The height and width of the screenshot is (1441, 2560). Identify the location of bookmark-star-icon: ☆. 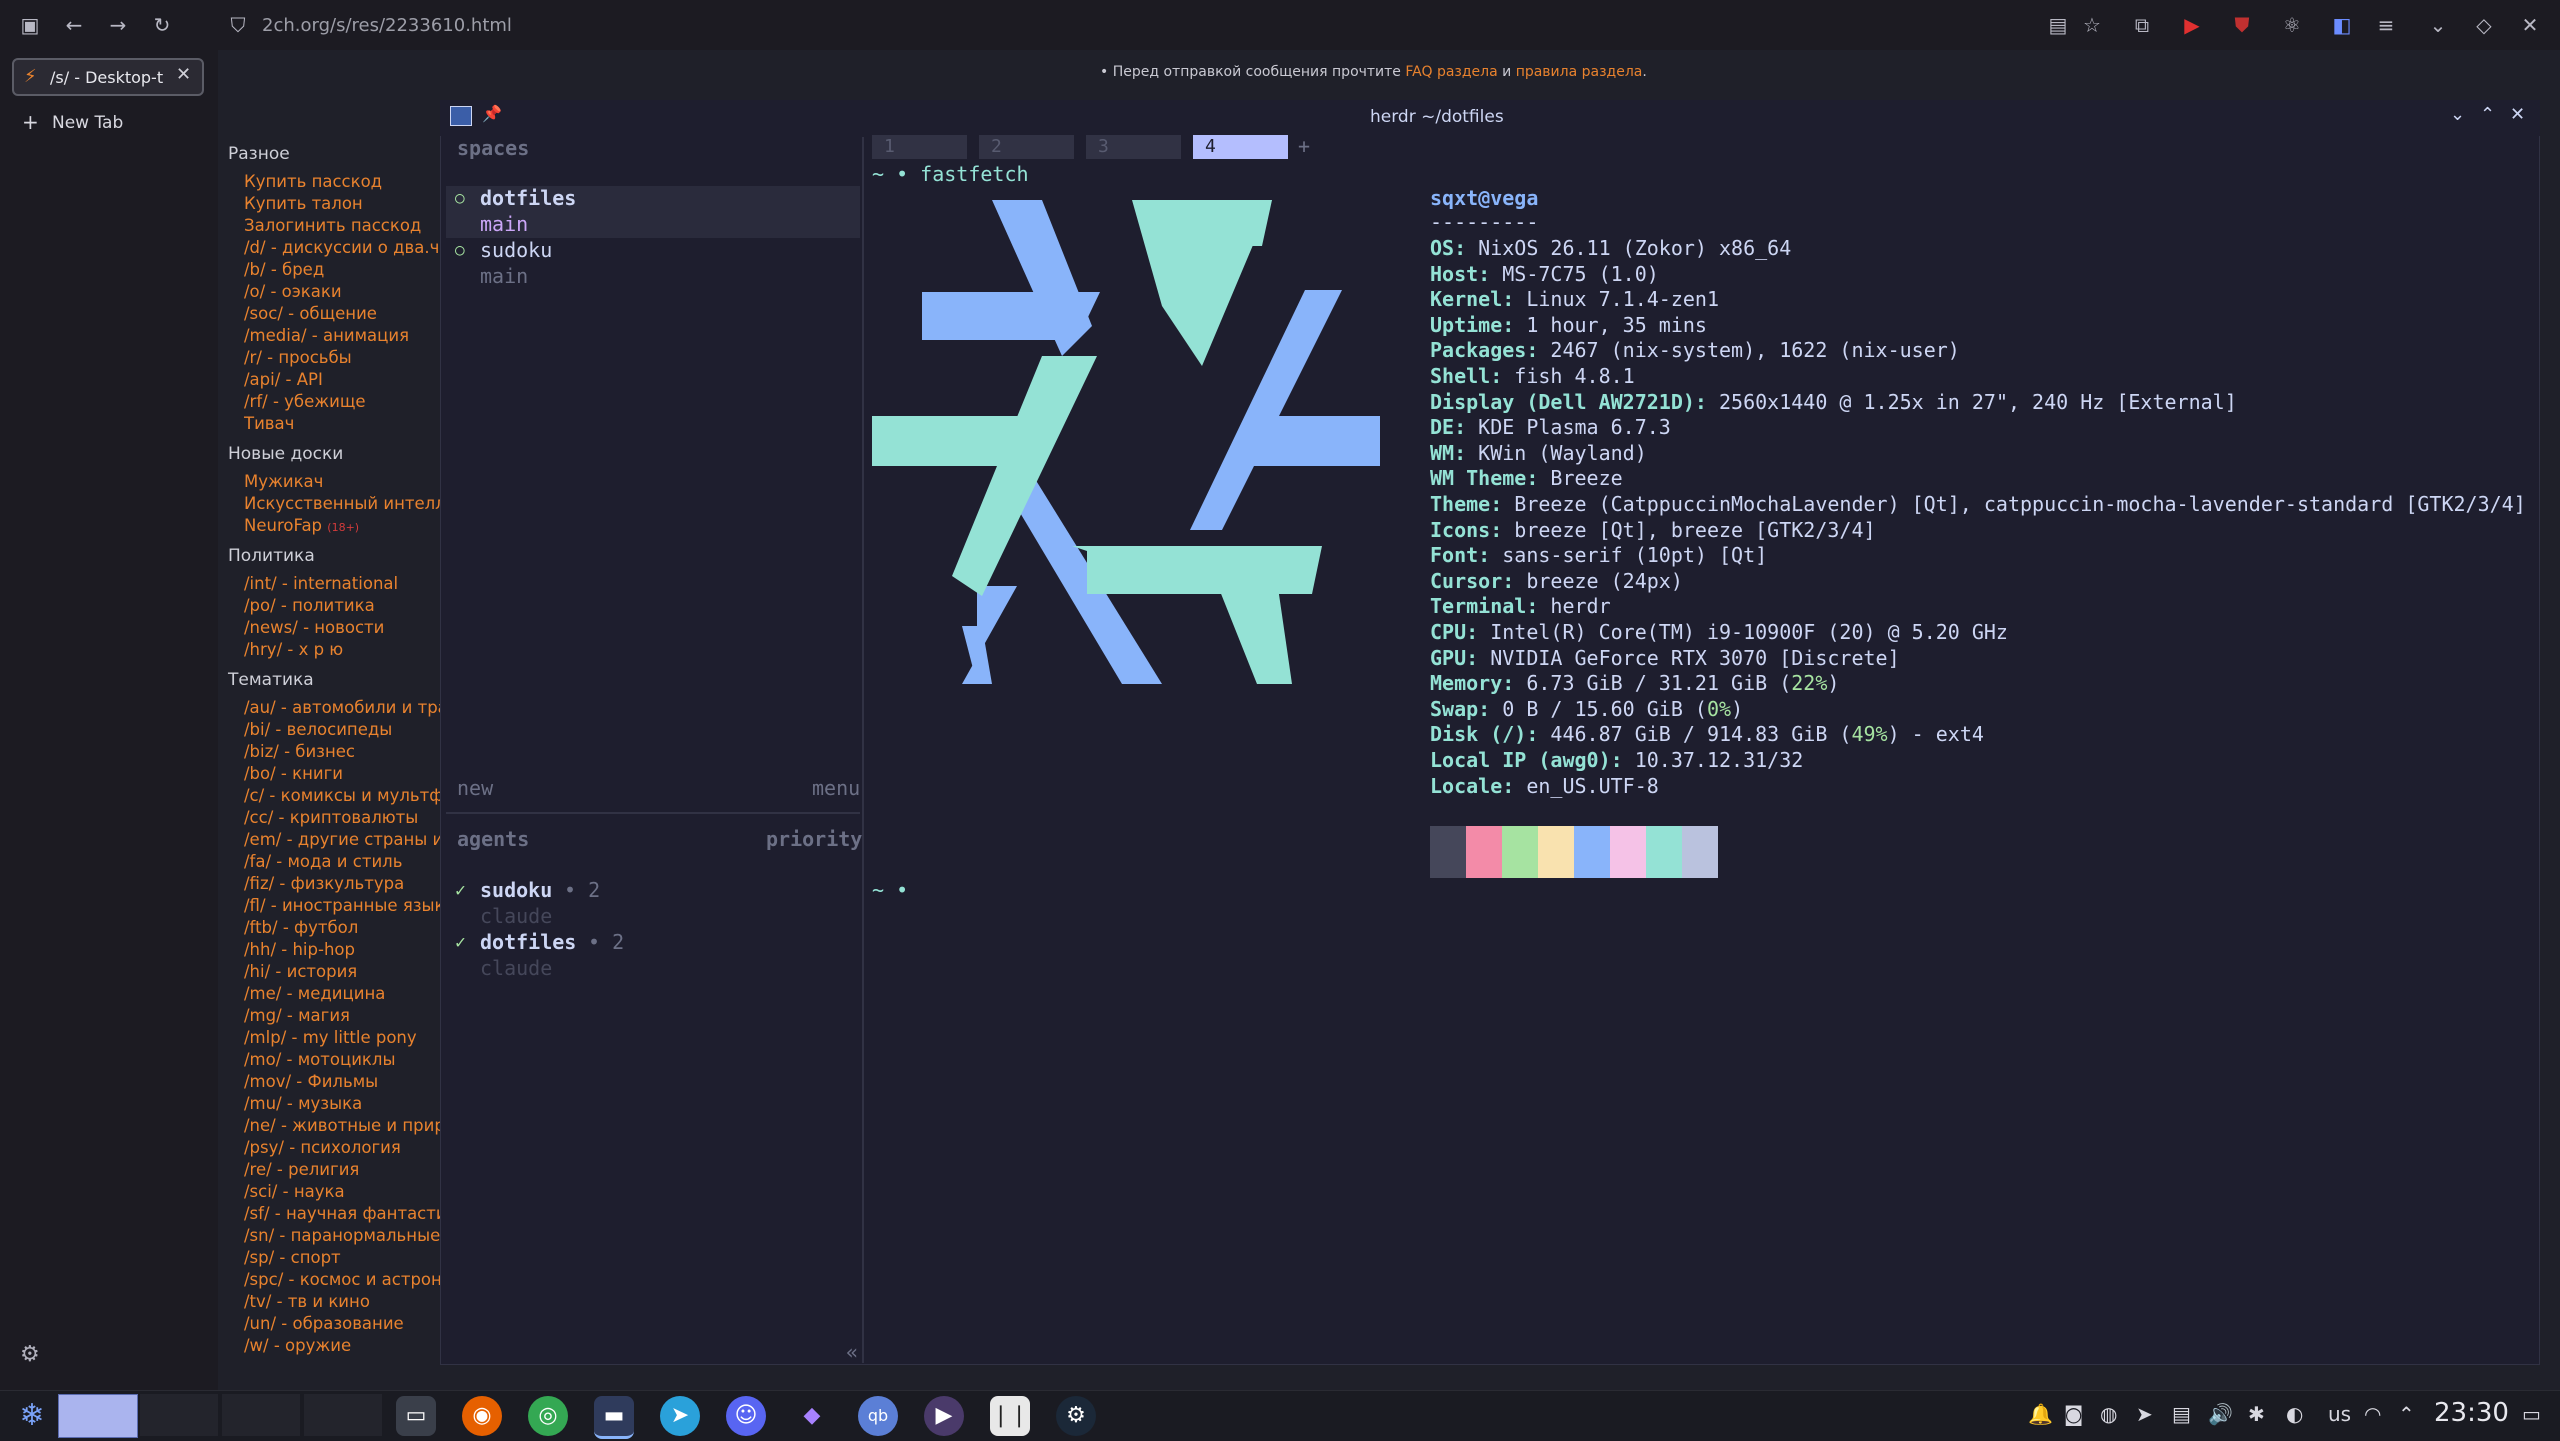
(2092, 25).